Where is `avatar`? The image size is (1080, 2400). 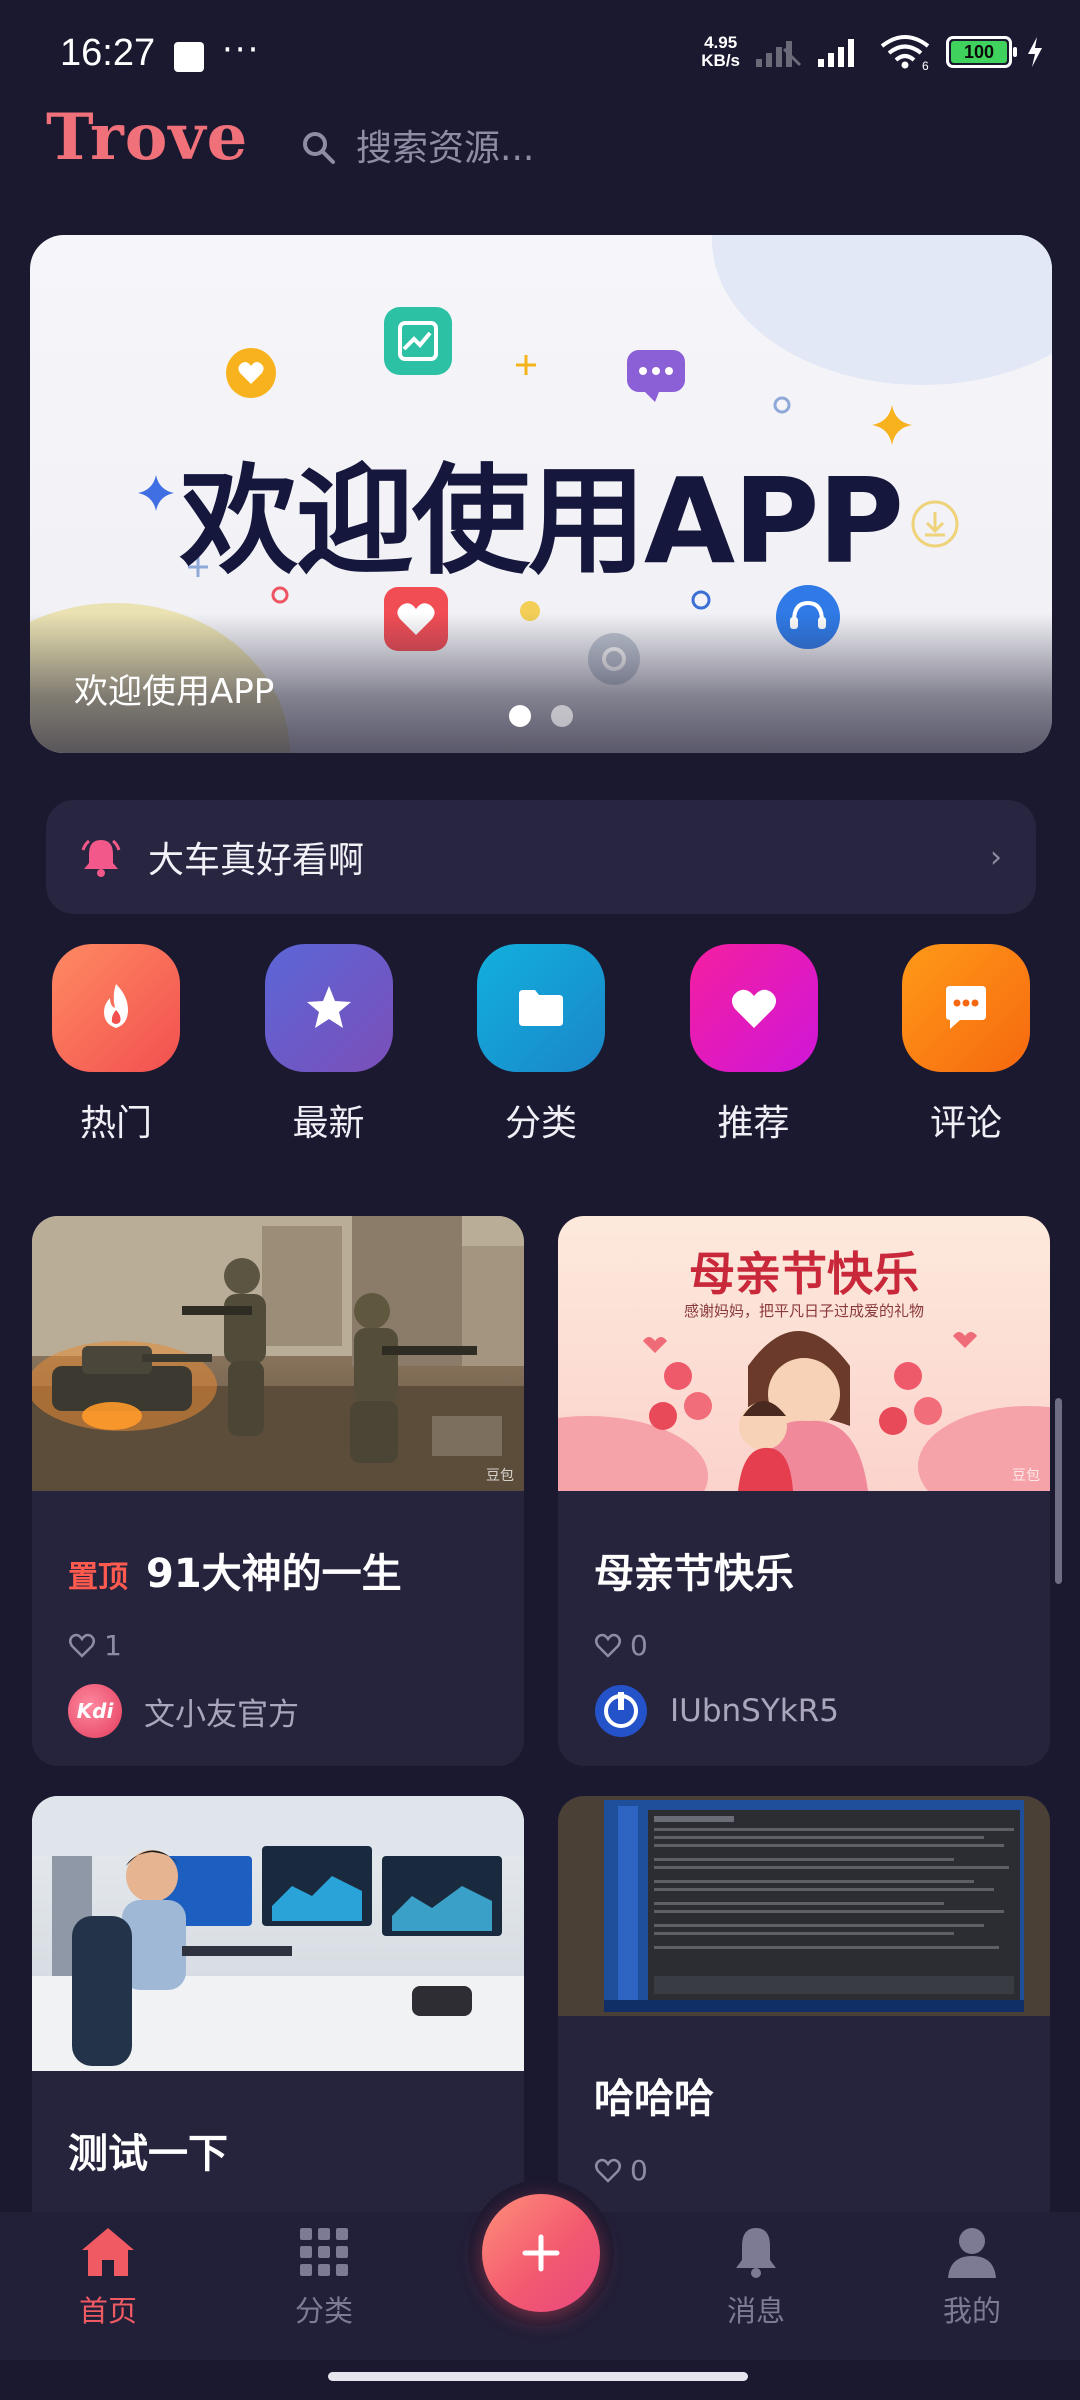 avatar is located at coordinates (621, 1711).